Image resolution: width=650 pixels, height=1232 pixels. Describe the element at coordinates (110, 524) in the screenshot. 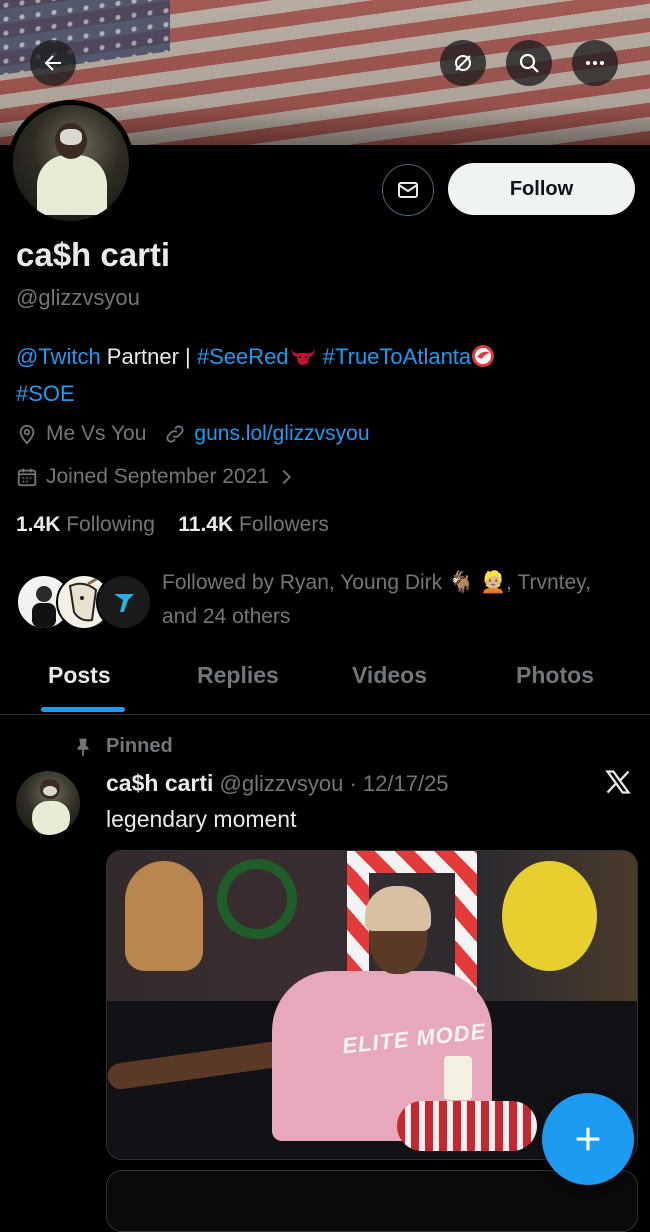

I see `following-label: Following` at that location.